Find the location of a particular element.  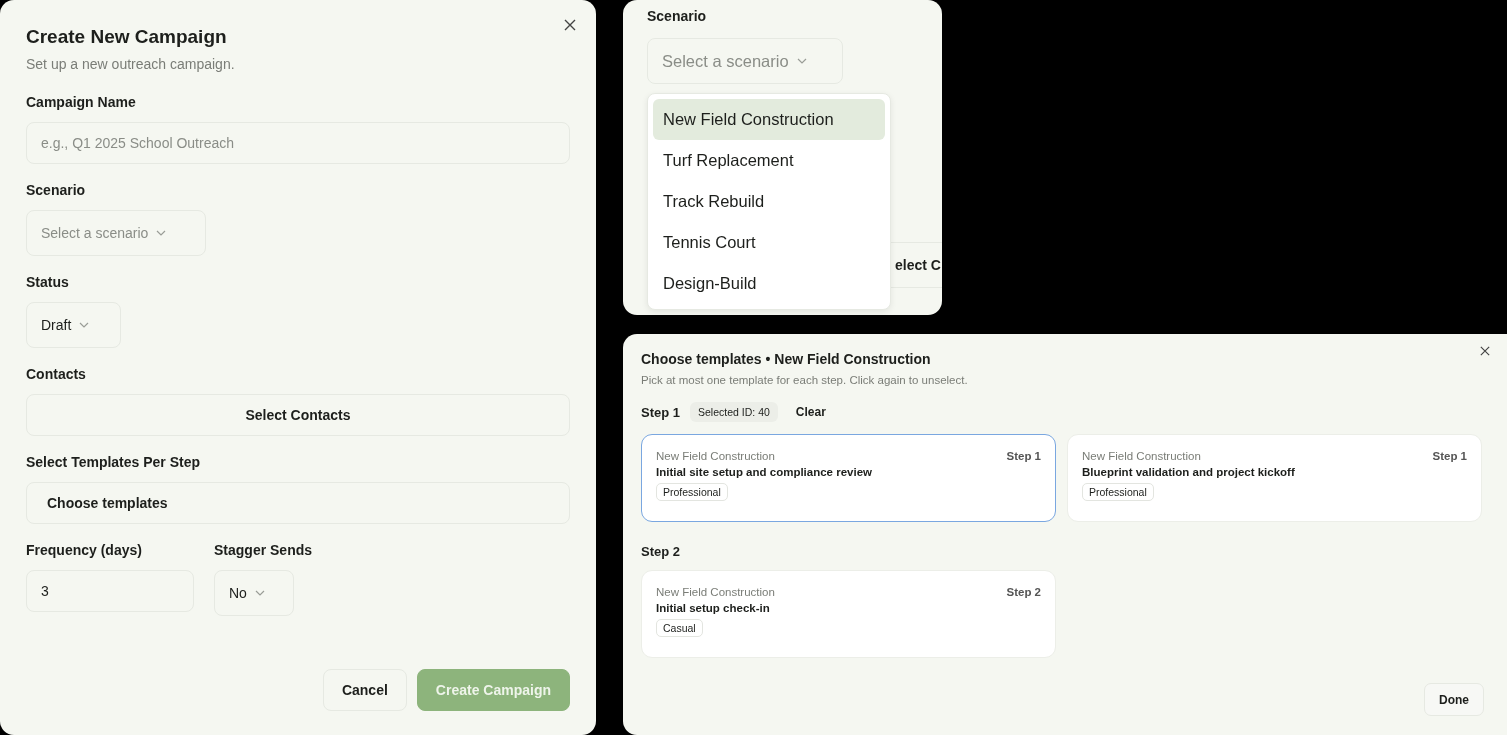

clear-button: Clear is located at coordinates (810, 412).